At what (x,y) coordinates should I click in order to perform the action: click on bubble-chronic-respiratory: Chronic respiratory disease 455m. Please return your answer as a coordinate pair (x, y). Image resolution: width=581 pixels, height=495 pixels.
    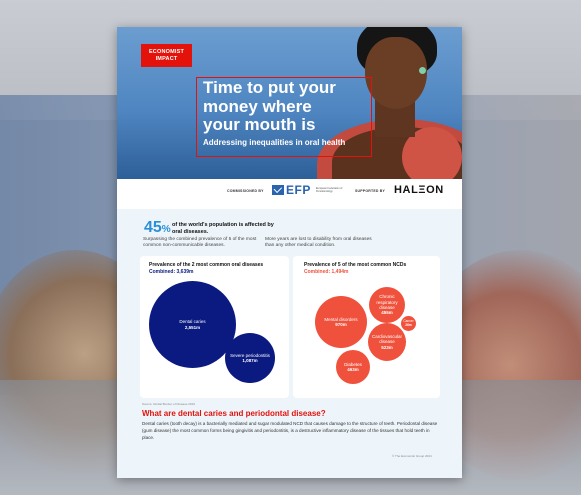
    Looking at the image, I should click on (387, 305).